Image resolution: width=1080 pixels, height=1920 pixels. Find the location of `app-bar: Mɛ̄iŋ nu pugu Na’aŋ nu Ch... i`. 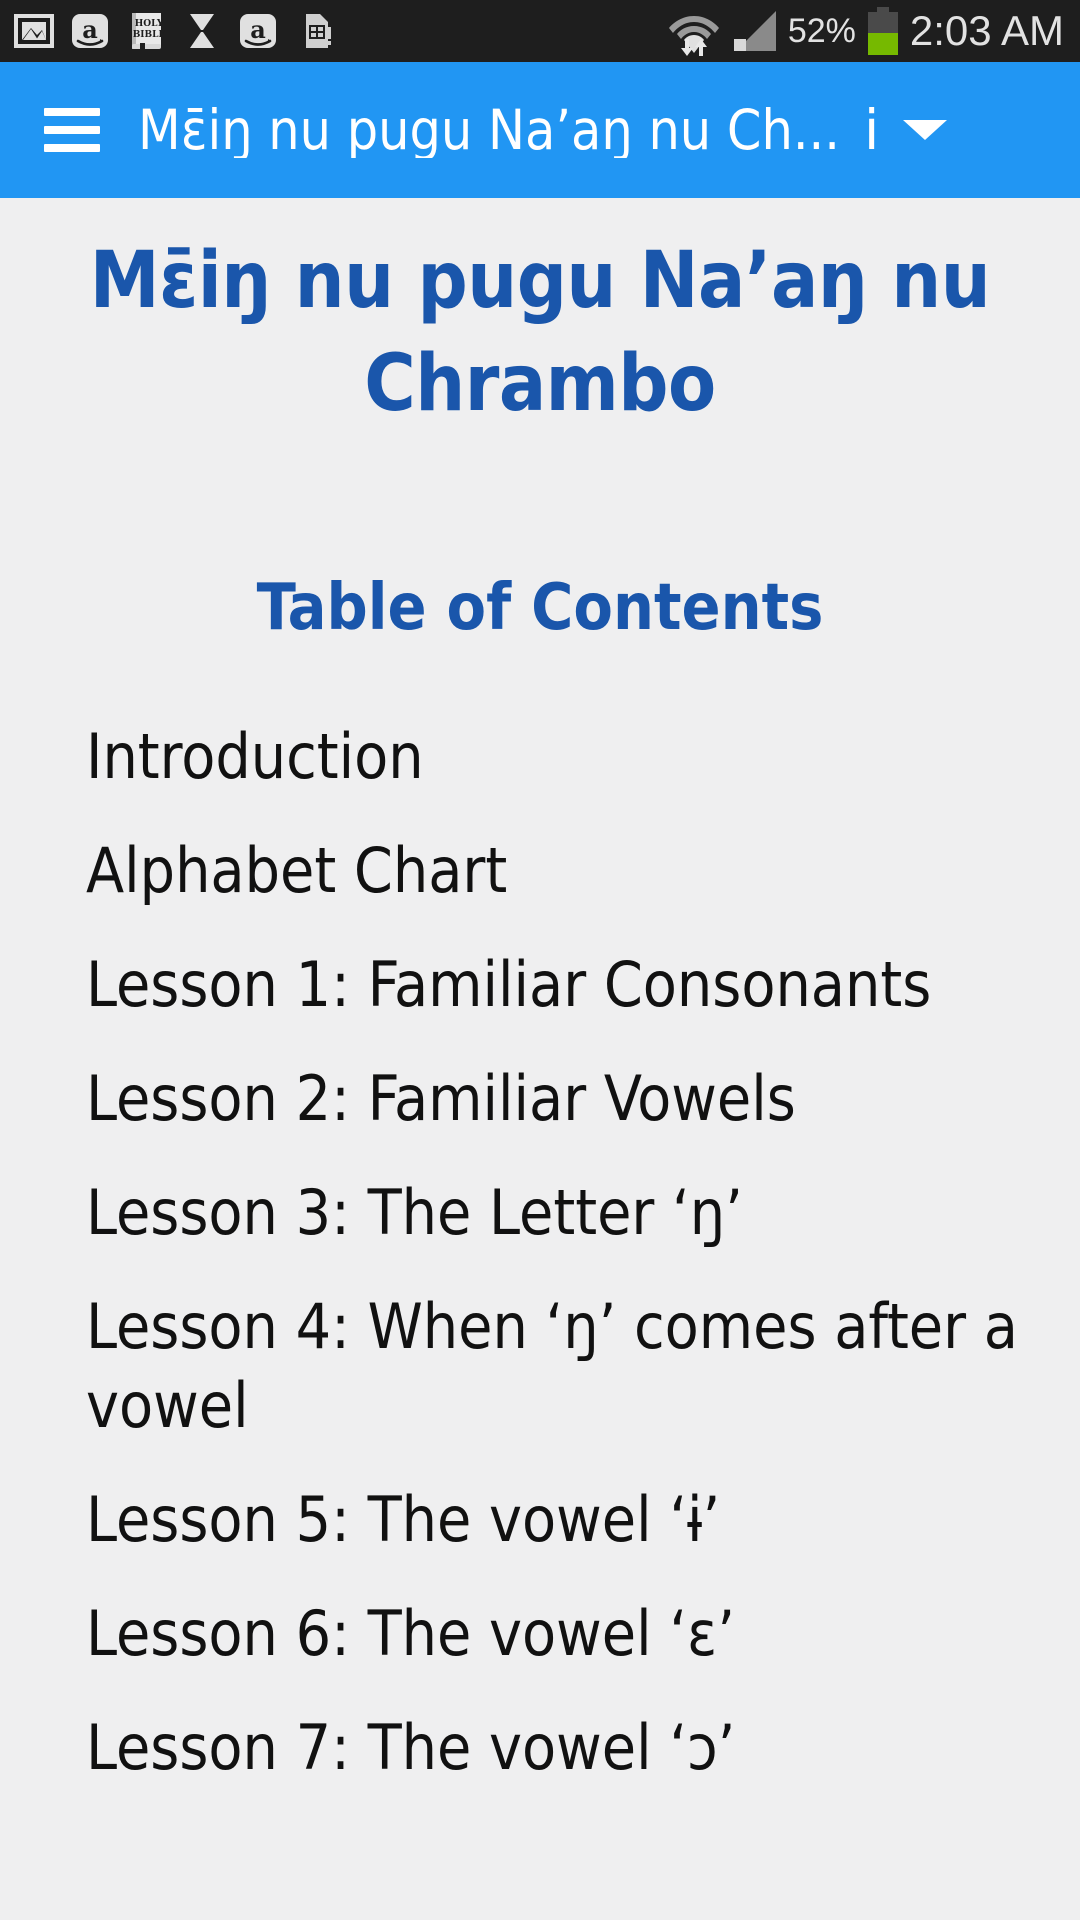

app-bar: Mɛ̄iŋ nu pugu Na’aŋ nu Ch... i is located at coordinates (540, 130).